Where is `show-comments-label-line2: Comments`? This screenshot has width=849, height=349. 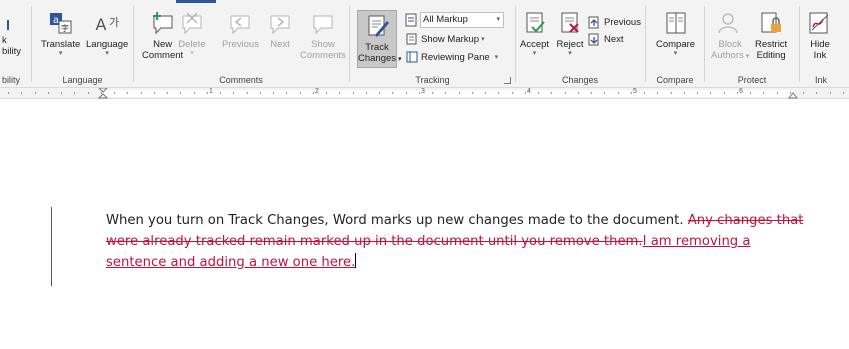 show-comments-label-line2: Comments is located at coordinates (323, 55).